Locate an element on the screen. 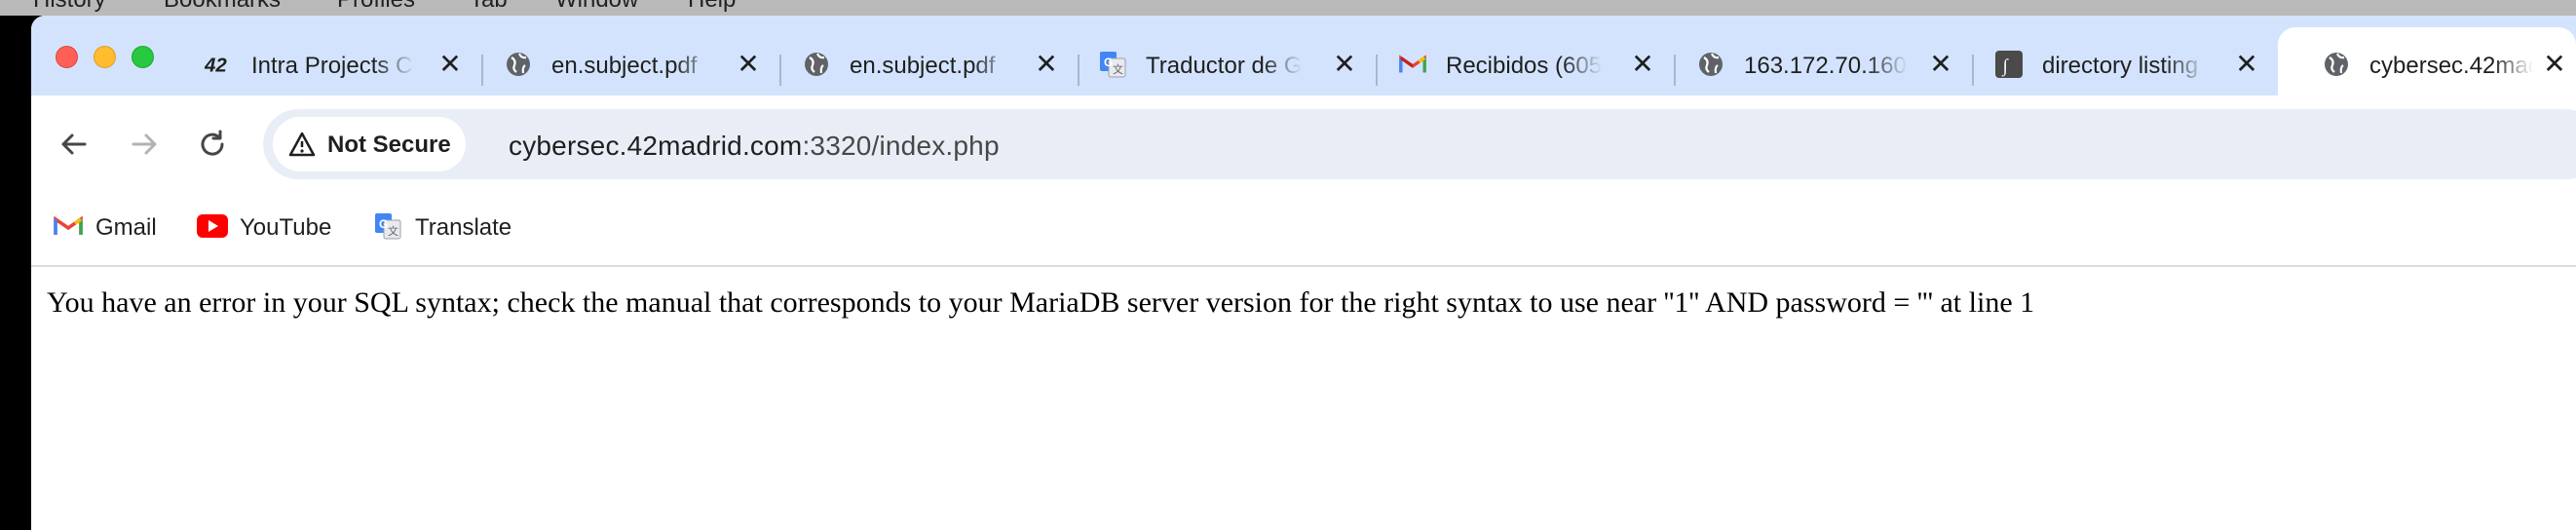  reload-icon is located at coordinates (212, 143).